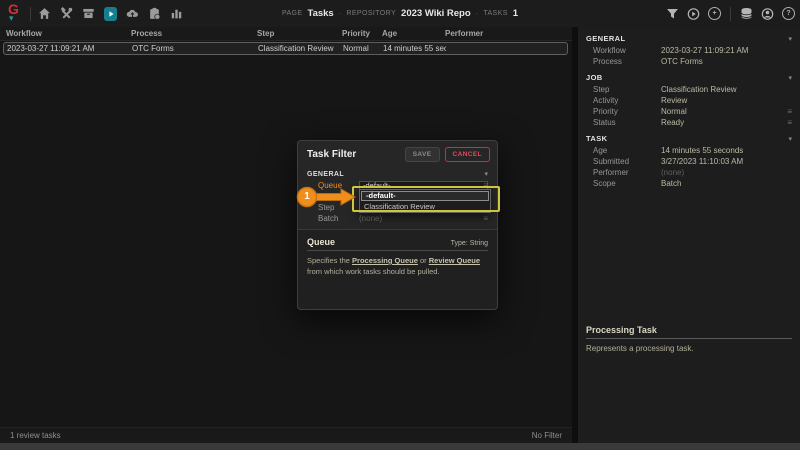  What do you see at coordinates (699, 89) in the screenshot?
I see `detail-value: Classification Review` at bounding box center [699, 89].